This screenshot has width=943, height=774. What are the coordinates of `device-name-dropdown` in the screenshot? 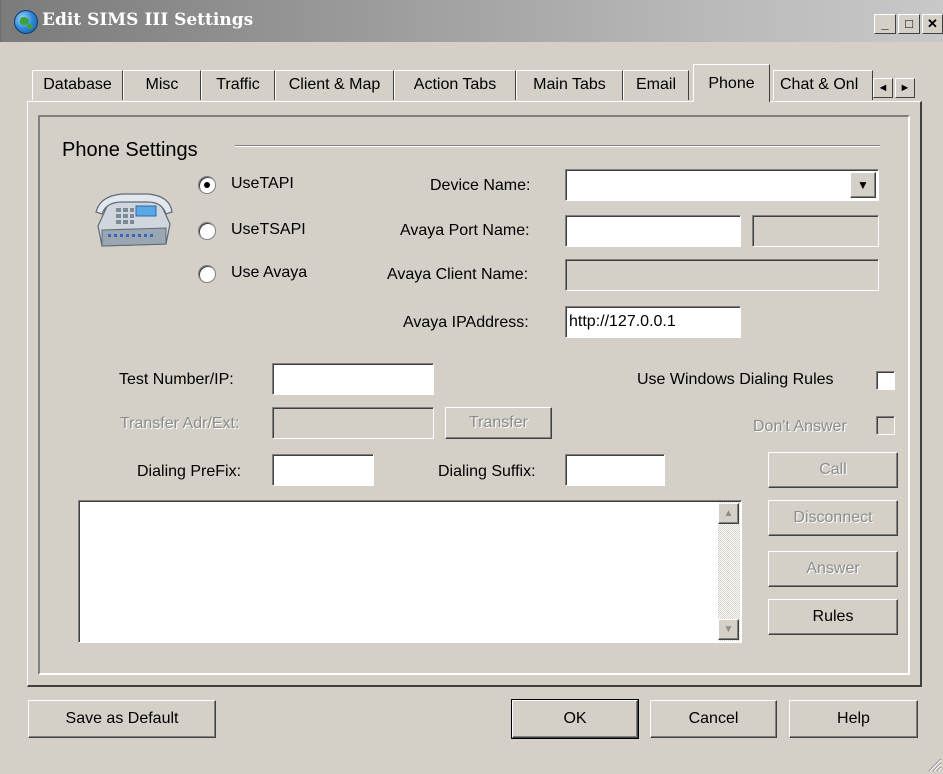 It's located at (722, 185).